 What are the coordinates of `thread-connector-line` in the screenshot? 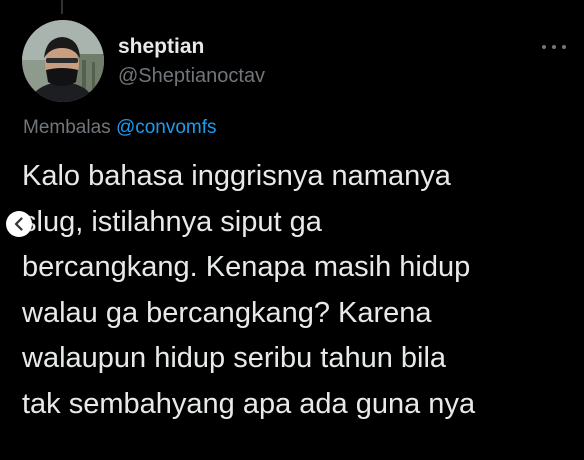 It's located at (62, 7).